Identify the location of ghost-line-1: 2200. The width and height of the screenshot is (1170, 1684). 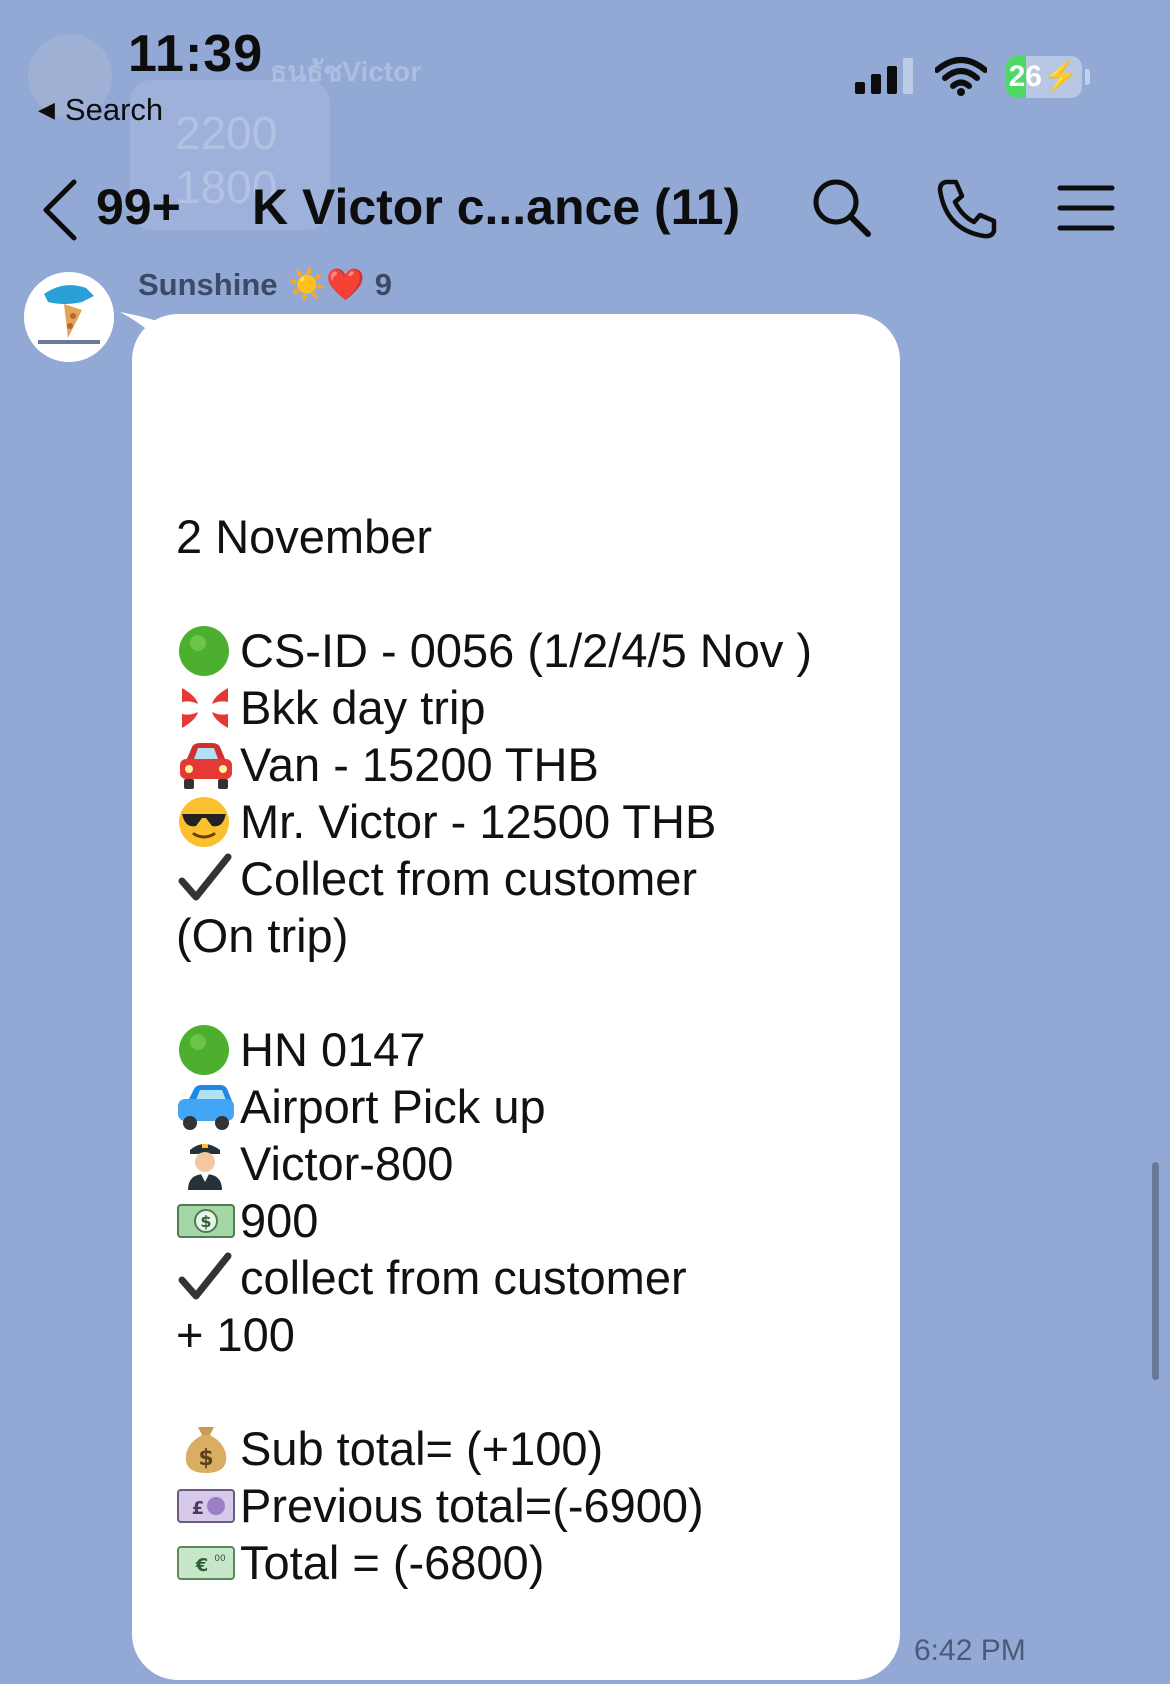
(226, 133).